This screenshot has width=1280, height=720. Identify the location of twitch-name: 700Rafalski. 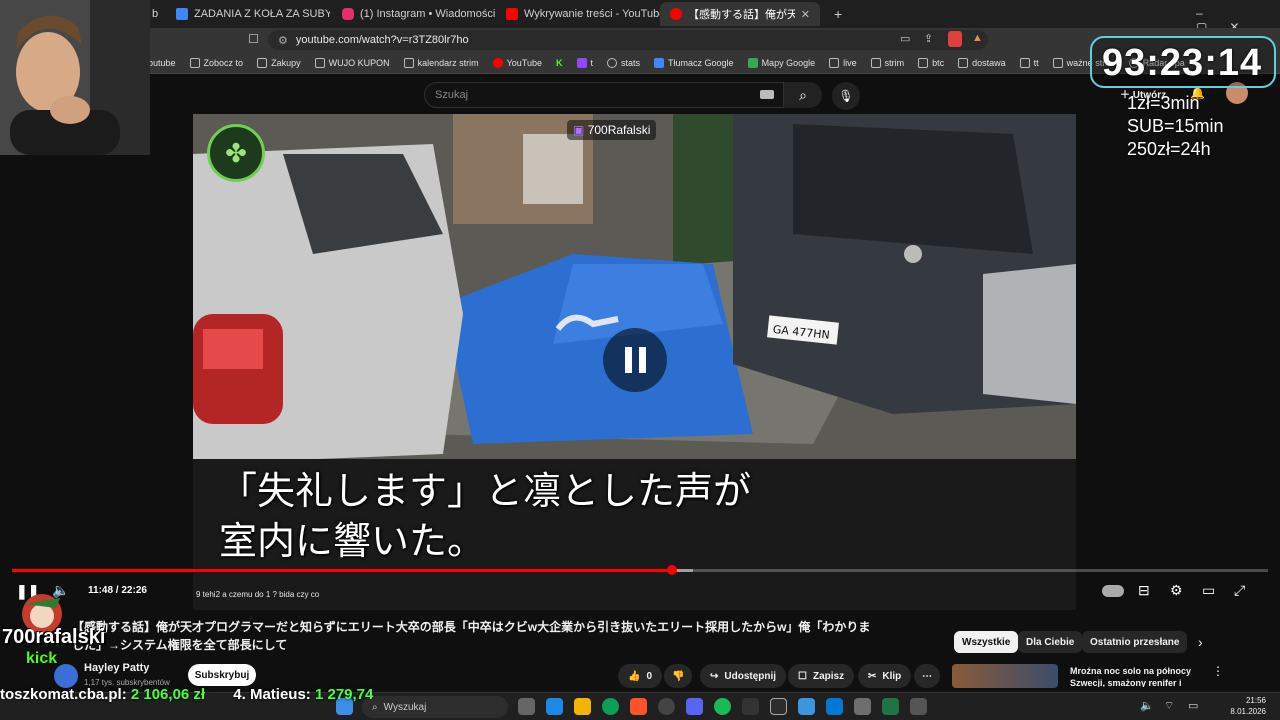
(619, 130).